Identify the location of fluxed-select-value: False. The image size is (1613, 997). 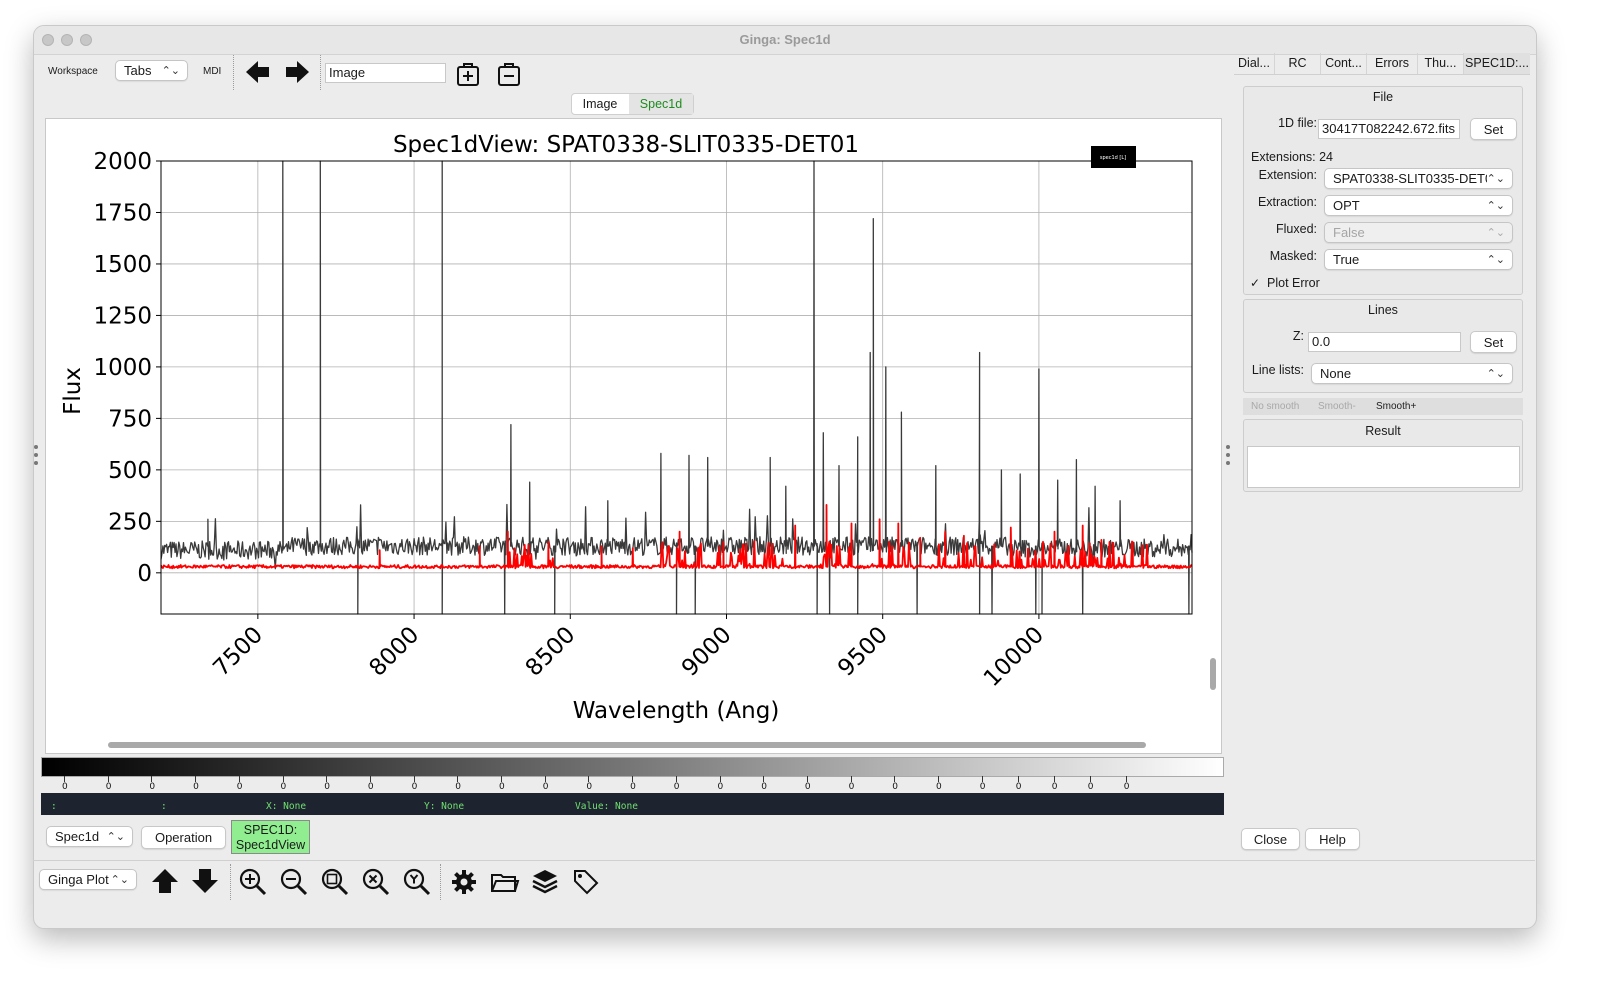
(1349, 232).